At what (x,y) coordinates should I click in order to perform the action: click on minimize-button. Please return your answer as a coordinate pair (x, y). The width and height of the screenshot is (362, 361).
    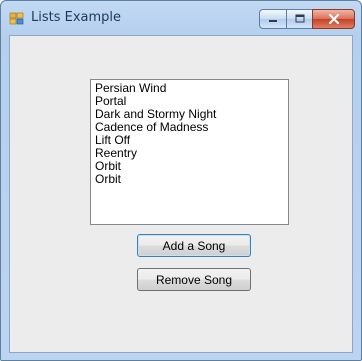
    Looking at the image, I should click on (272, 19).